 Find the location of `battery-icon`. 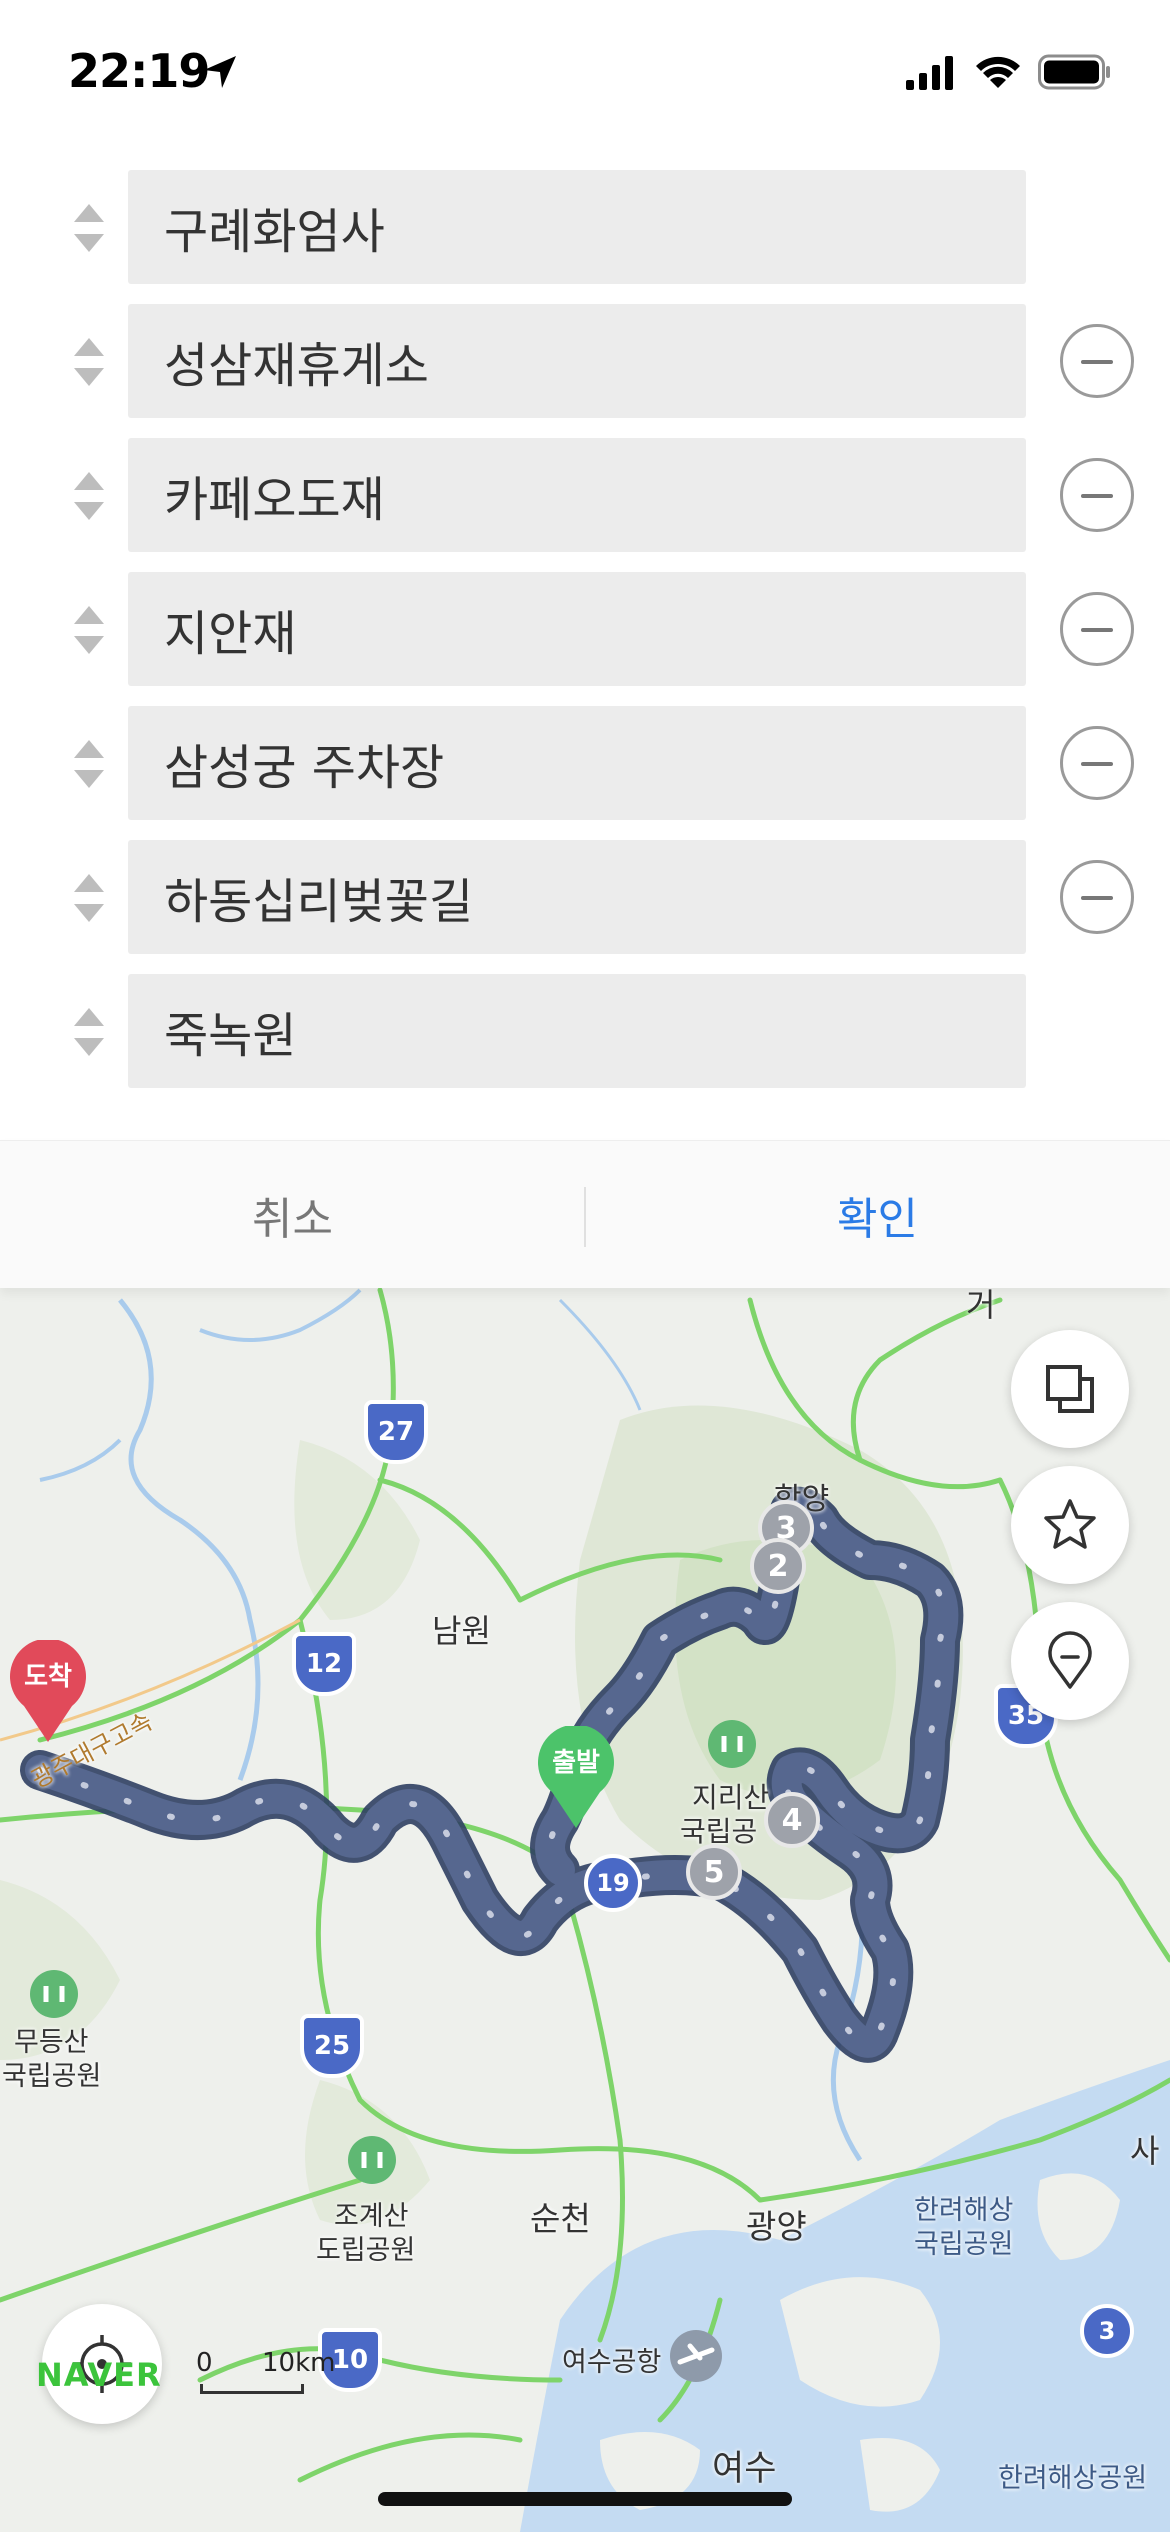

battery-icon is located at coordinates (1074, 72).